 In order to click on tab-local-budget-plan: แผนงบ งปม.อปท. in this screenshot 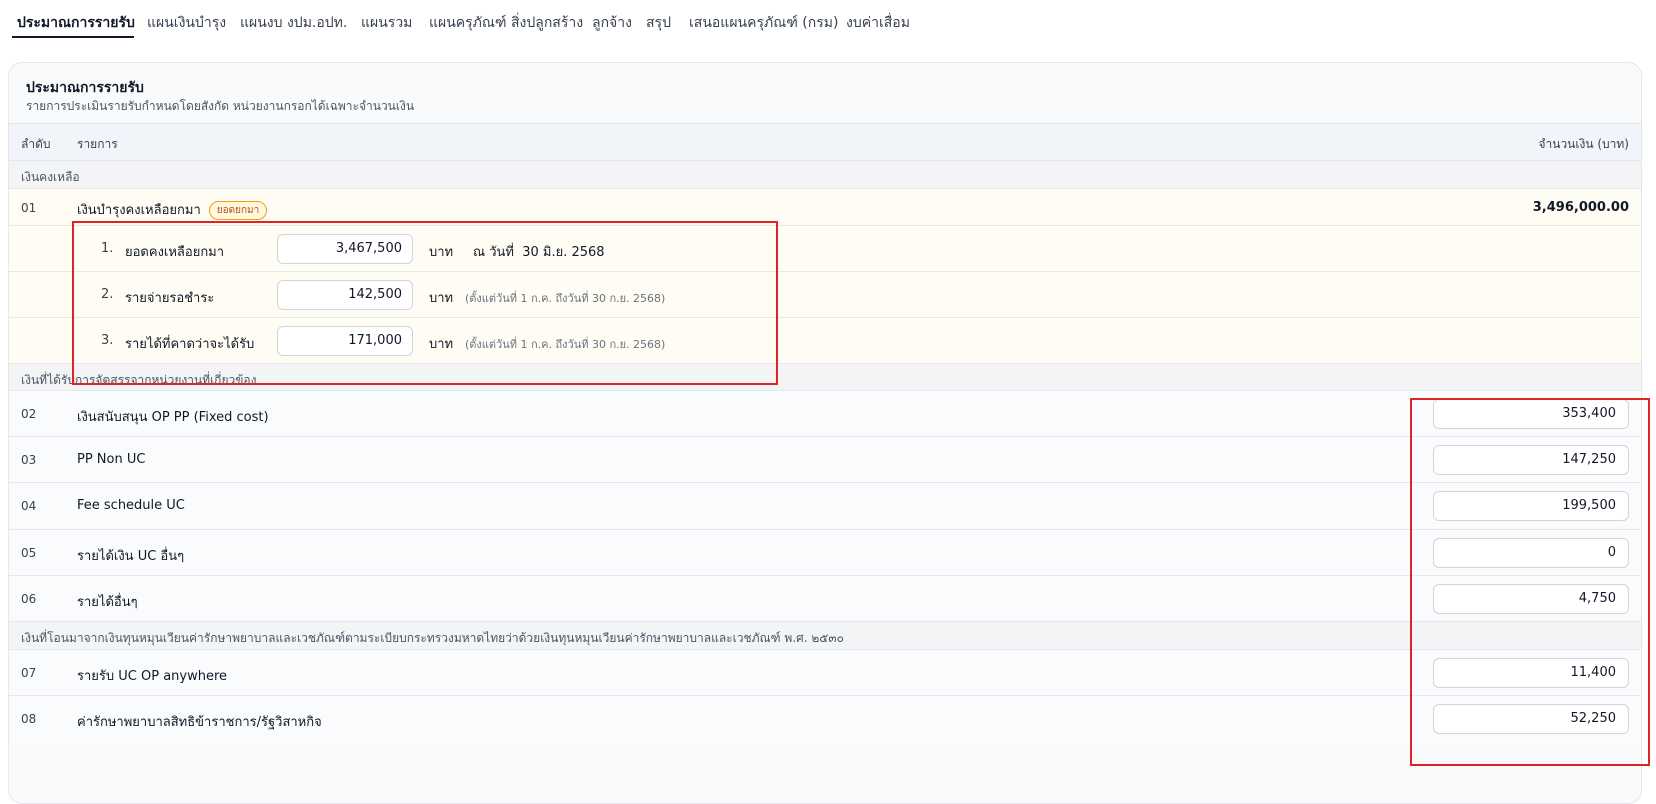, I will do `click(293, 23)`.